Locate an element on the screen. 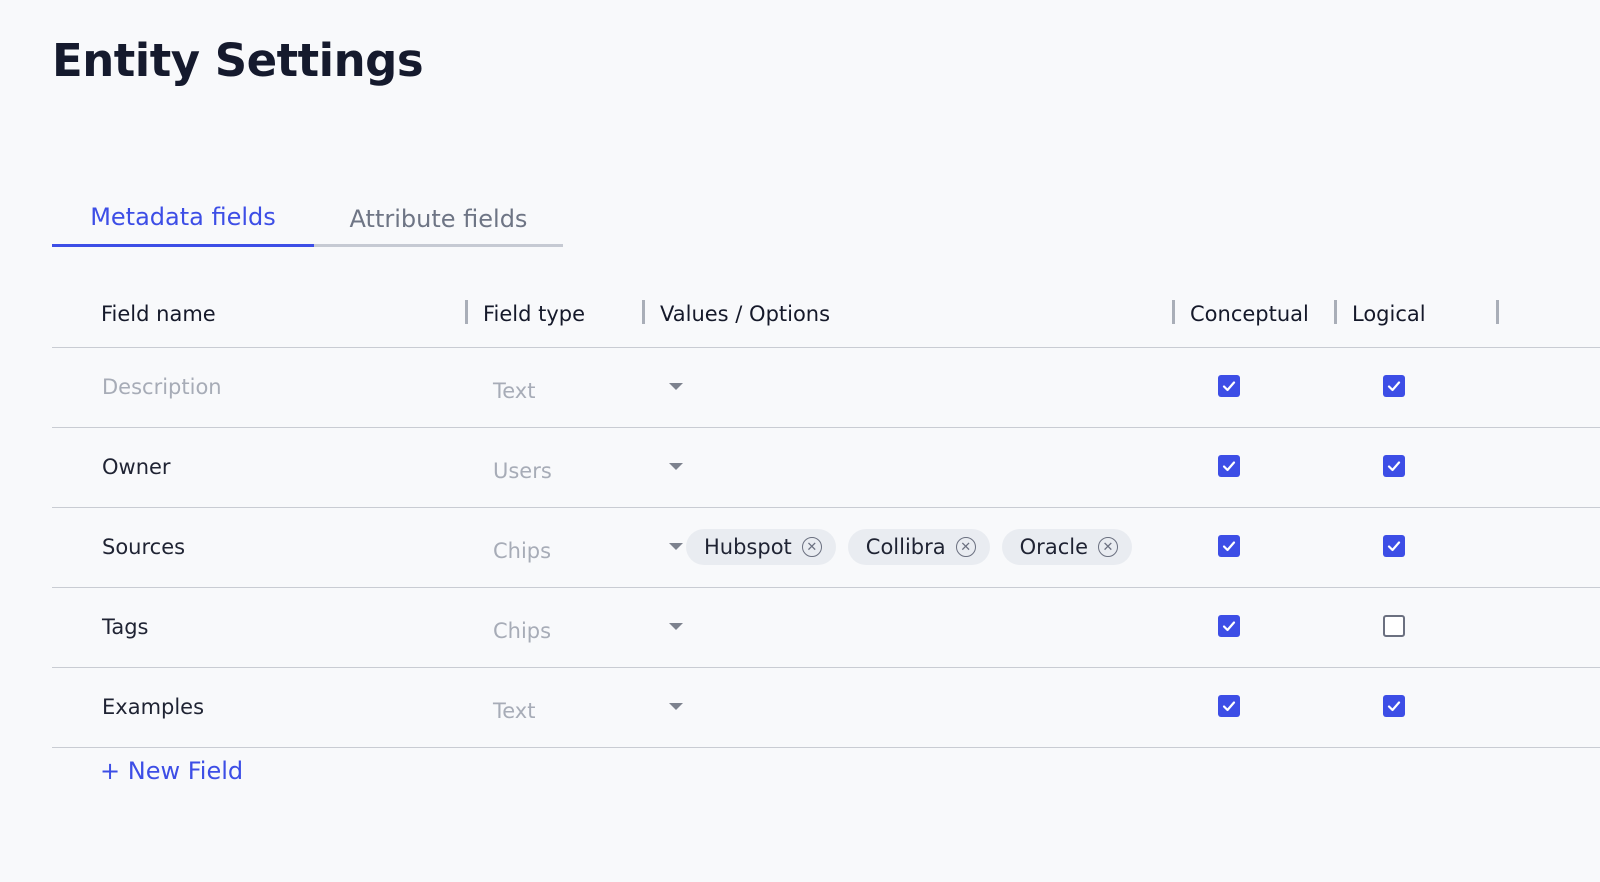 Image resolution: width=1600 pixels, height=882 pixels. chip: Collibra ✕ is located at coordinates (918, 547).